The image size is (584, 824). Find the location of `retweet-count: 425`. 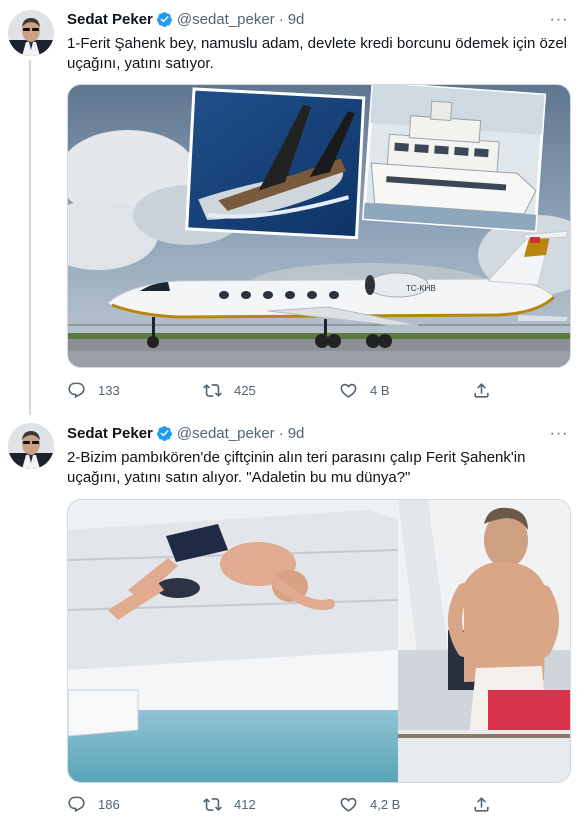

retweet-count: 425 is located at coordinates (245, 390).